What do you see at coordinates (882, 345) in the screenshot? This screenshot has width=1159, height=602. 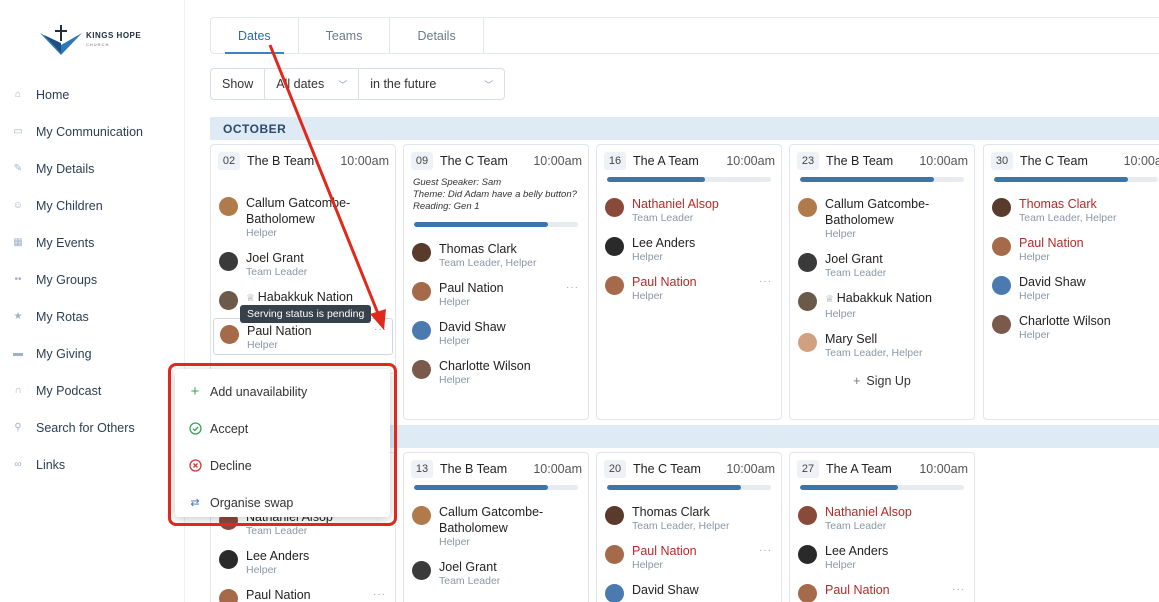 I see `person-item: Mary Sell Team Leader, Helper` at bounding box center [882, 345].